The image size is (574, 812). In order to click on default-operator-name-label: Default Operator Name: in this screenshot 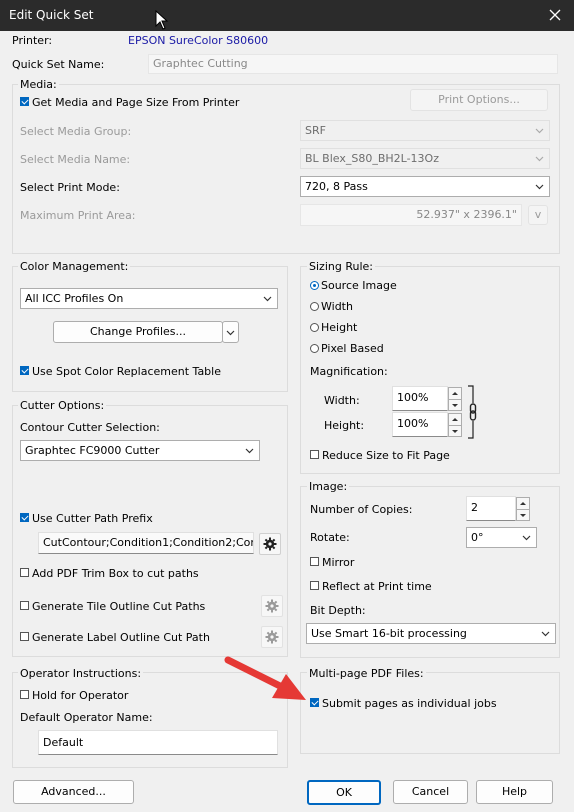, I will do `click(86, 717)`.